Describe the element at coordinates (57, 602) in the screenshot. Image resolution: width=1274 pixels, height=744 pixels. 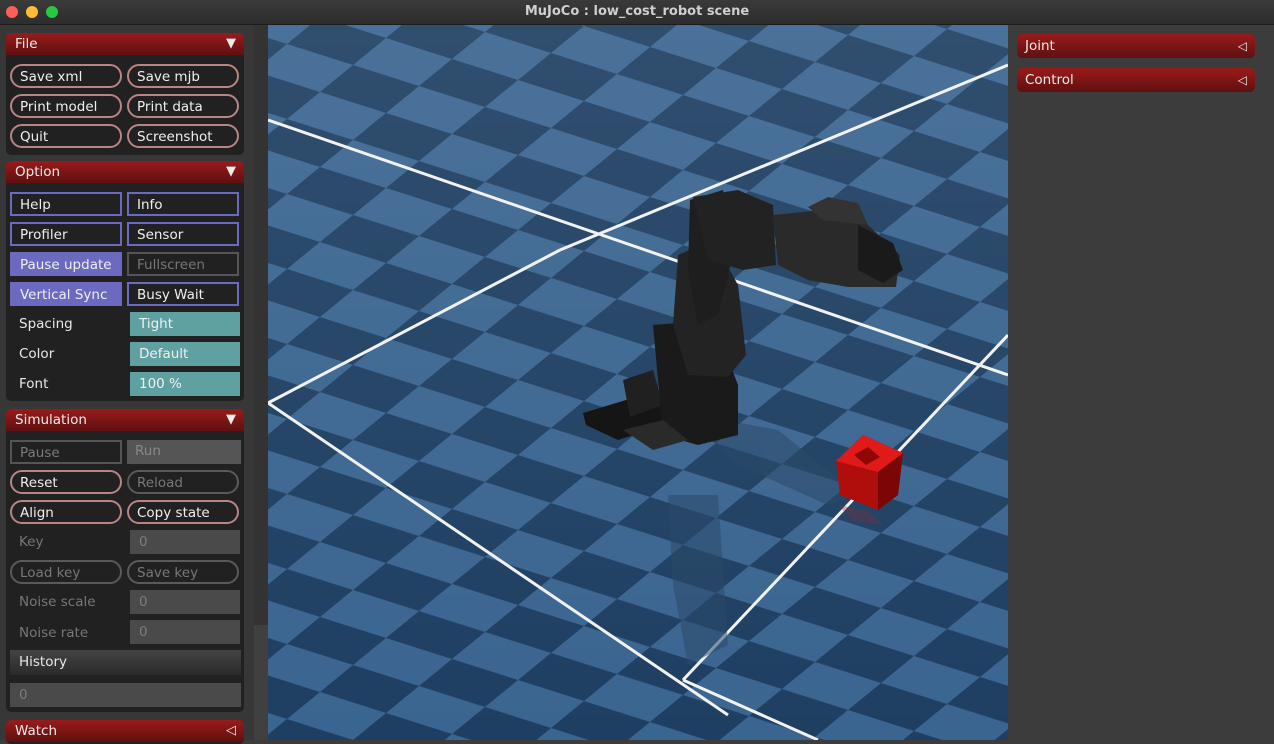
I see `noise-scale-label: Noise scale` at that location.